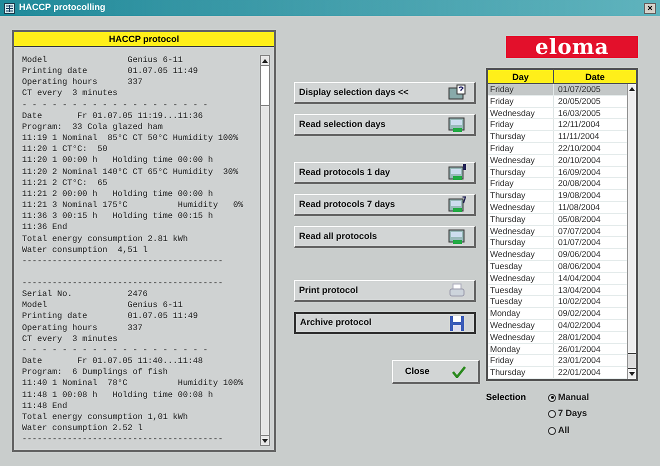 The width and height of the screenshot is (660, 466). I want to click on protocol-line: 11:21 2 00:00 h Holding time 00:00 h, so click(118, 194).